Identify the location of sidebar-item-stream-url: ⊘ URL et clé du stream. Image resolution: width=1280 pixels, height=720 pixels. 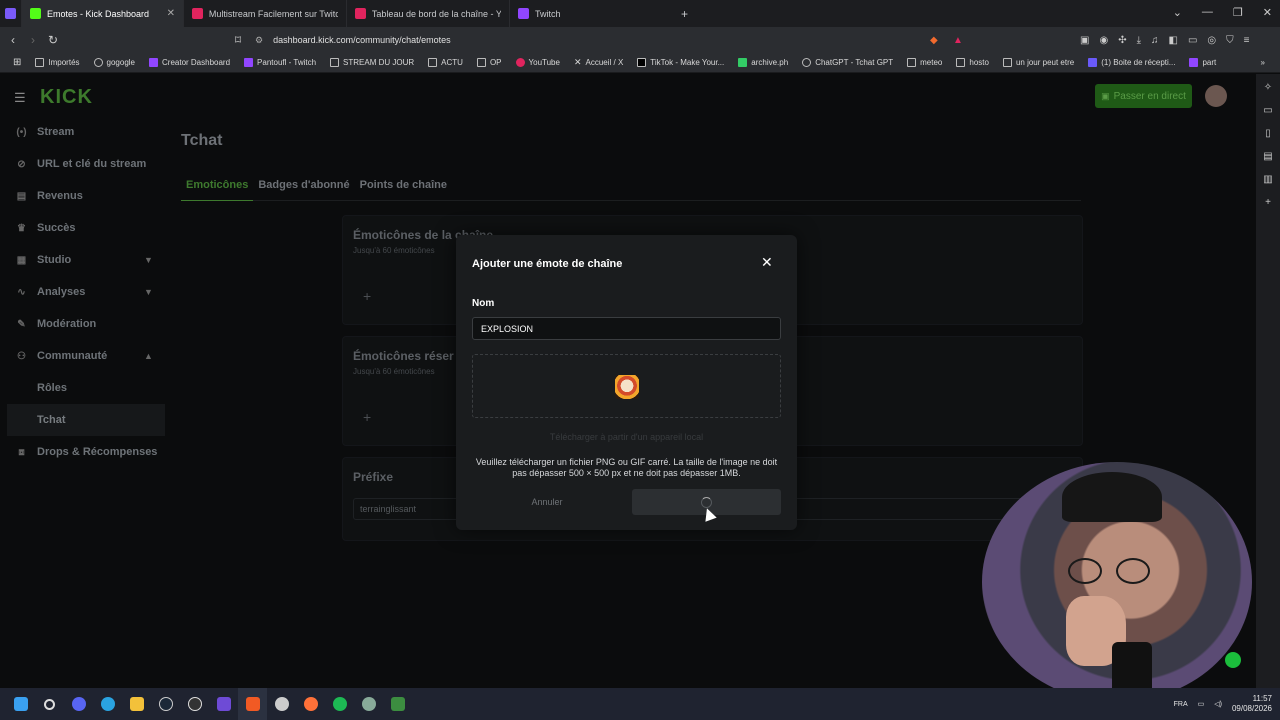
(85, 164).